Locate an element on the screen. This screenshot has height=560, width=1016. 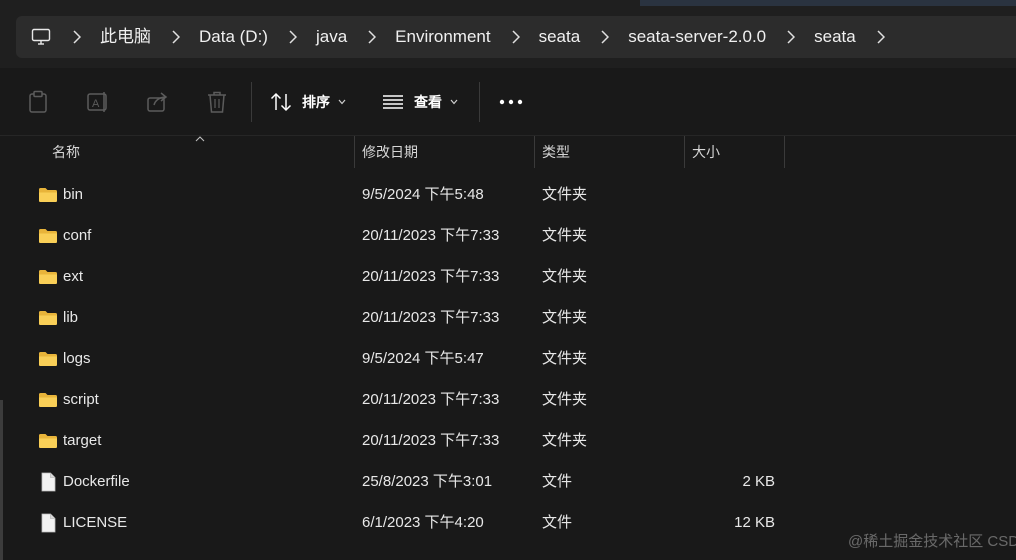
file-name: lib is located at coordinates (71, 317).